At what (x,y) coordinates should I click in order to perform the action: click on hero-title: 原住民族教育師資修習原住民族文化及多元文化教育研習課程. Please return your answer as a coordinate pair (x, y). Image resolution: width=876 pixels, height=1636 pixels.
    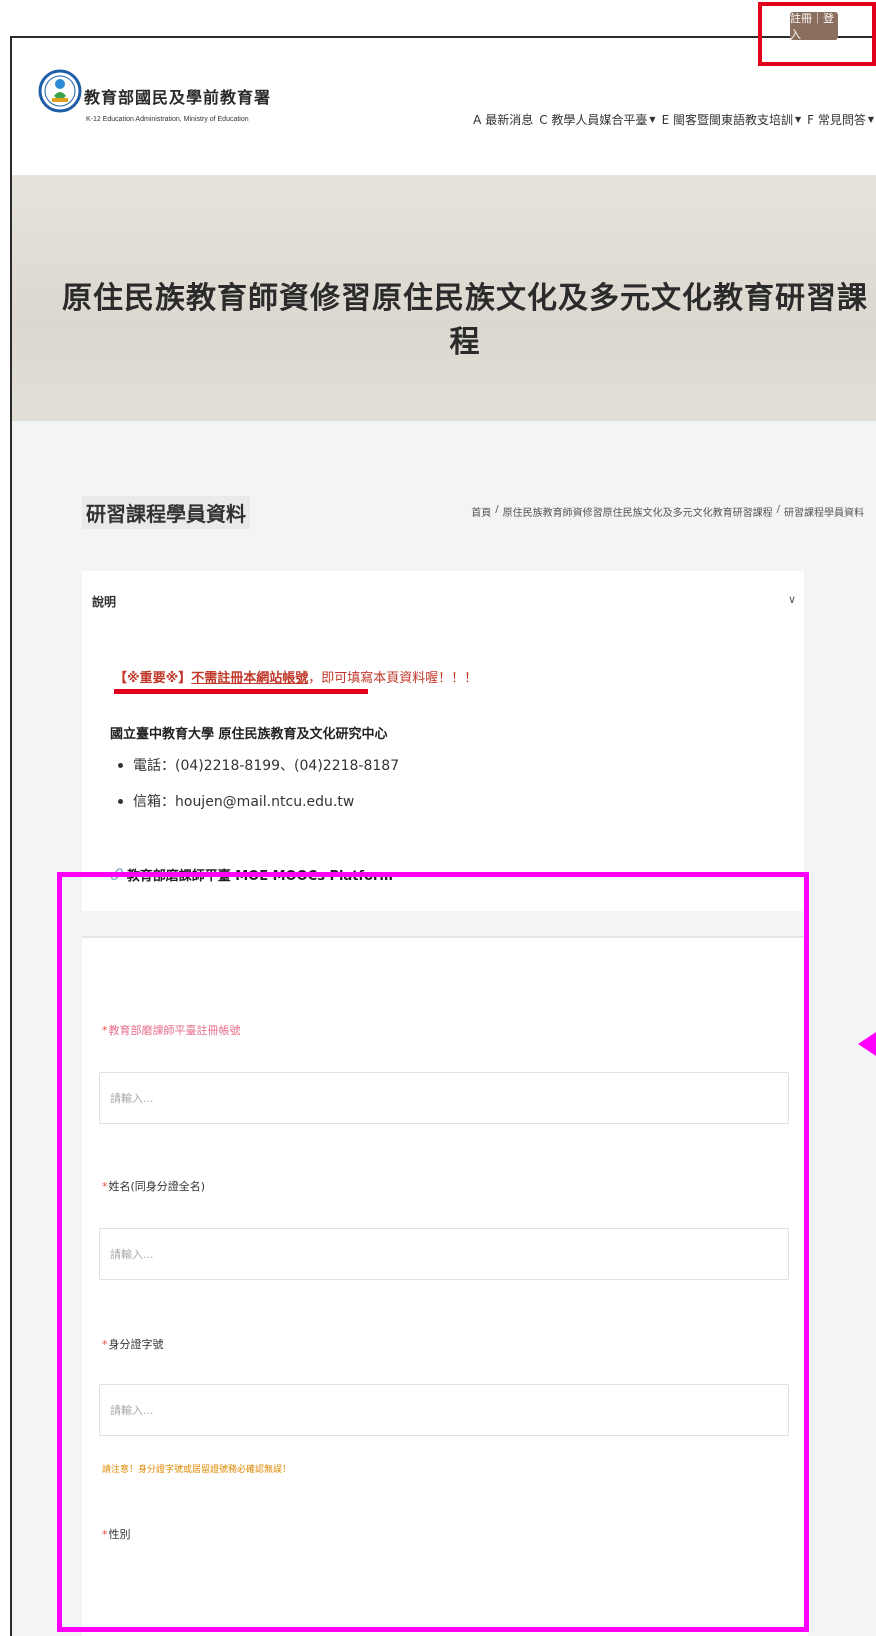
    Looking at the image, I should click on (465, 320).